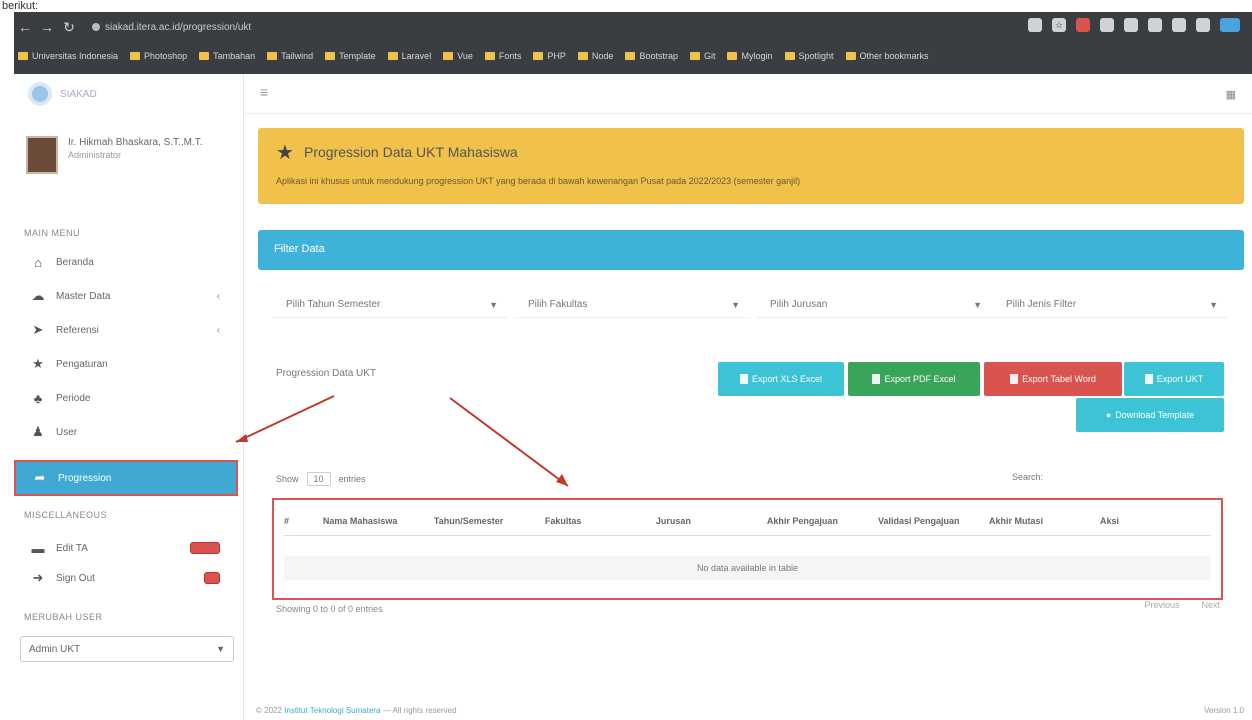 The width and height of the screenshot is (1252, 720). I want to click on filter-panel-header: Filter Data −, so click(751, 250).